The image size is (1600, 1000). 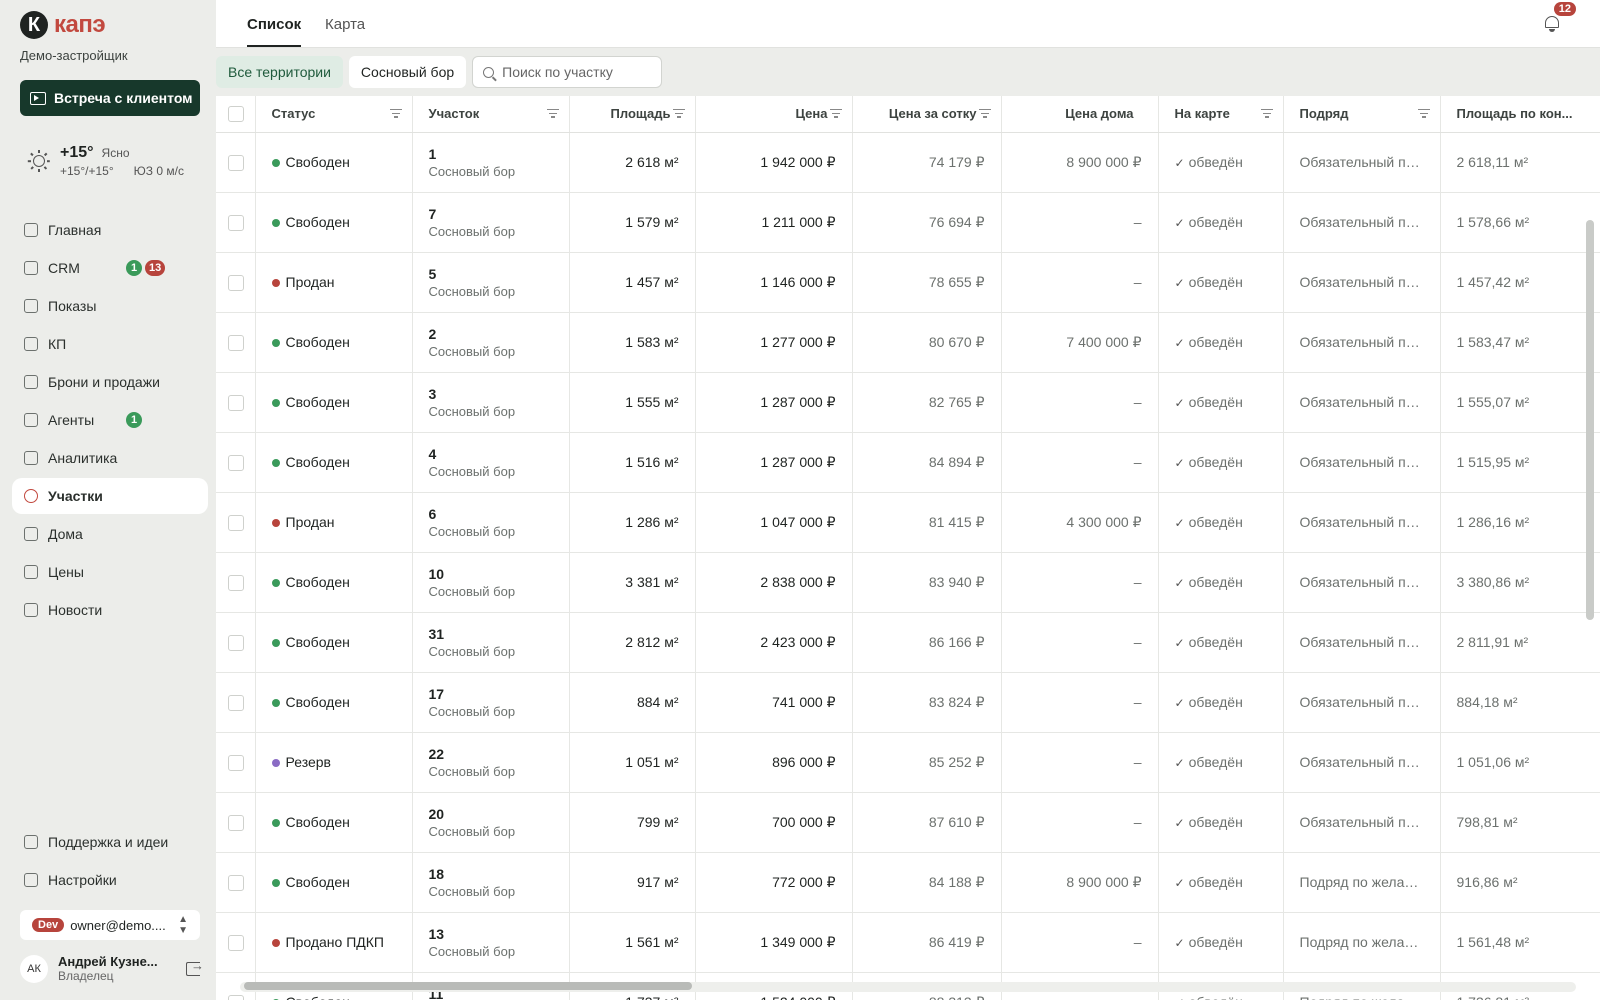 I want to click on col-contract: Подряд, so click(x=1362, y=114).